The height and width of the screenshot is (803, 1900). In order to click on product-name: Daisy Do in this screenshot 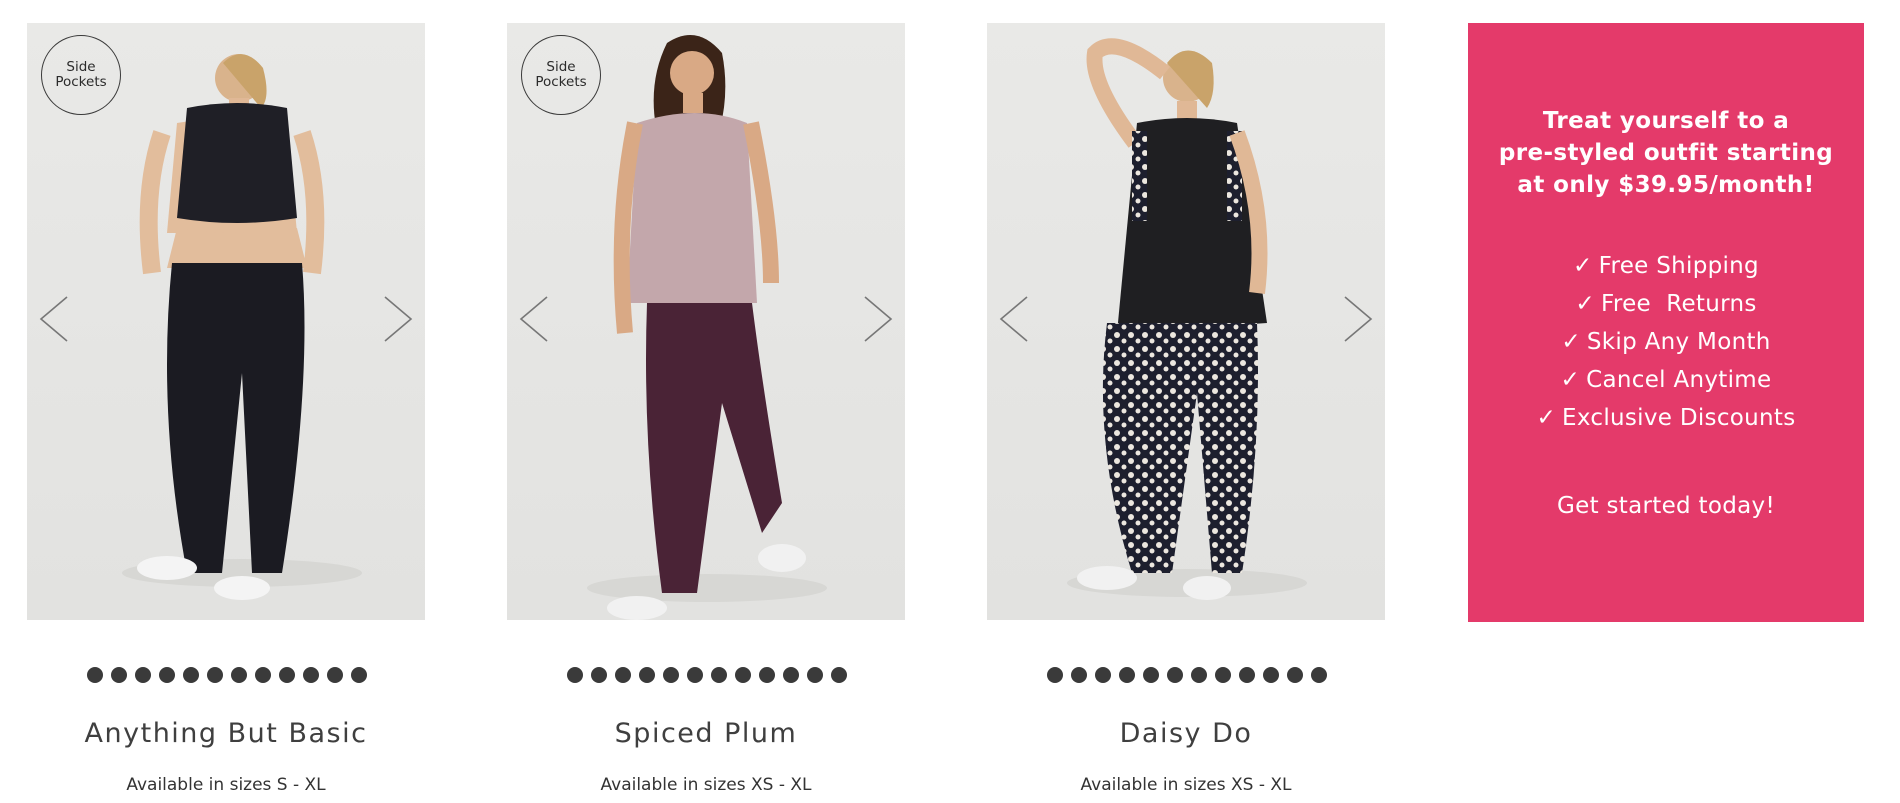, I will do `click(1186, 733)`.